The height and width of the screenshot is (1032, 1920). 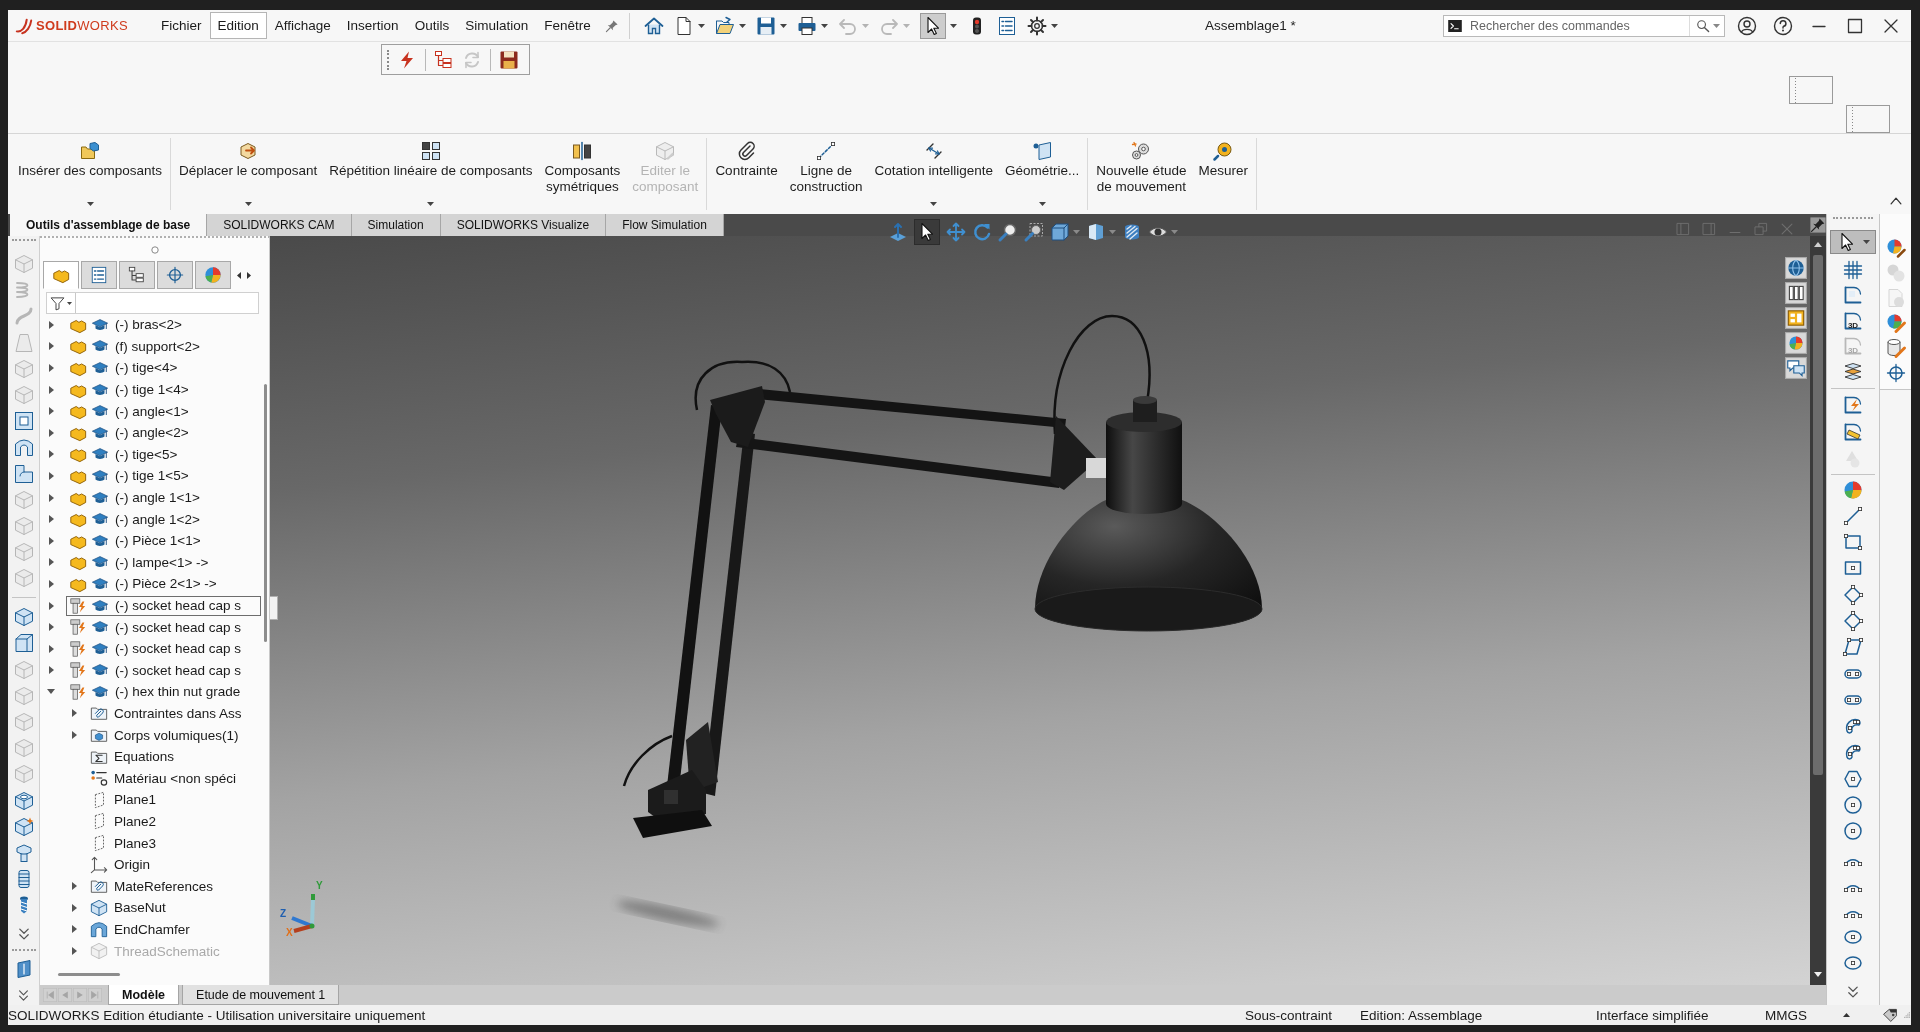 I want to click on menu-item: Outils, so click(x=432, y=25).